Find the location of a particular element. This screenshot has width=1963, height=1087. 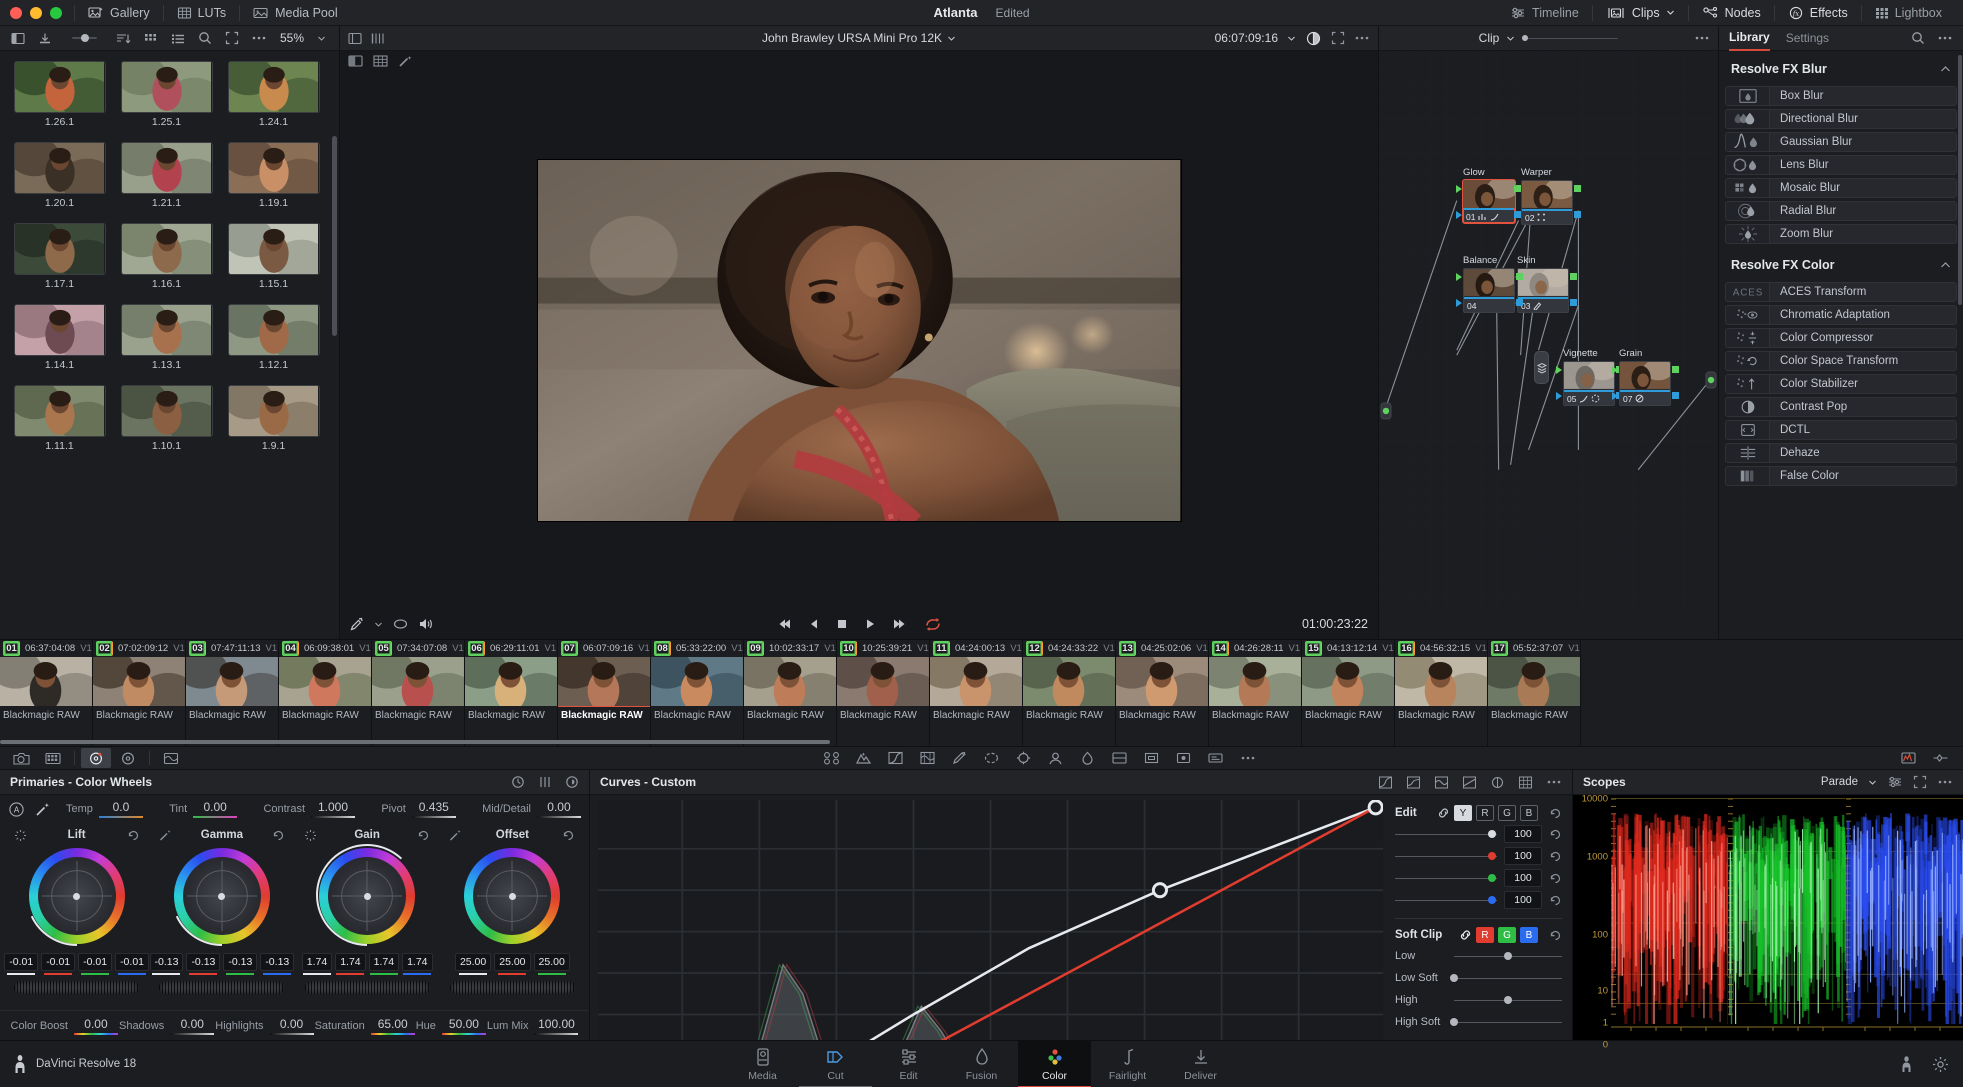

window-controls is located at coordinates (31, 12).